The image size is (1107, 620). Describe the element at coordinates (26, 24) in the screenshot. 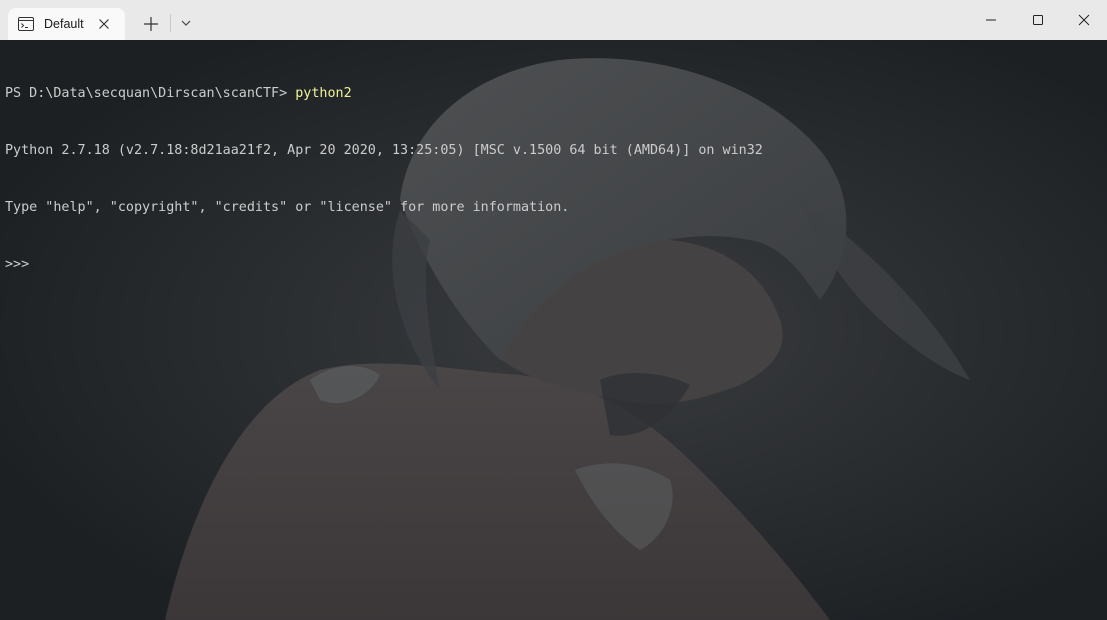

I see `terminal-icon` at that location.